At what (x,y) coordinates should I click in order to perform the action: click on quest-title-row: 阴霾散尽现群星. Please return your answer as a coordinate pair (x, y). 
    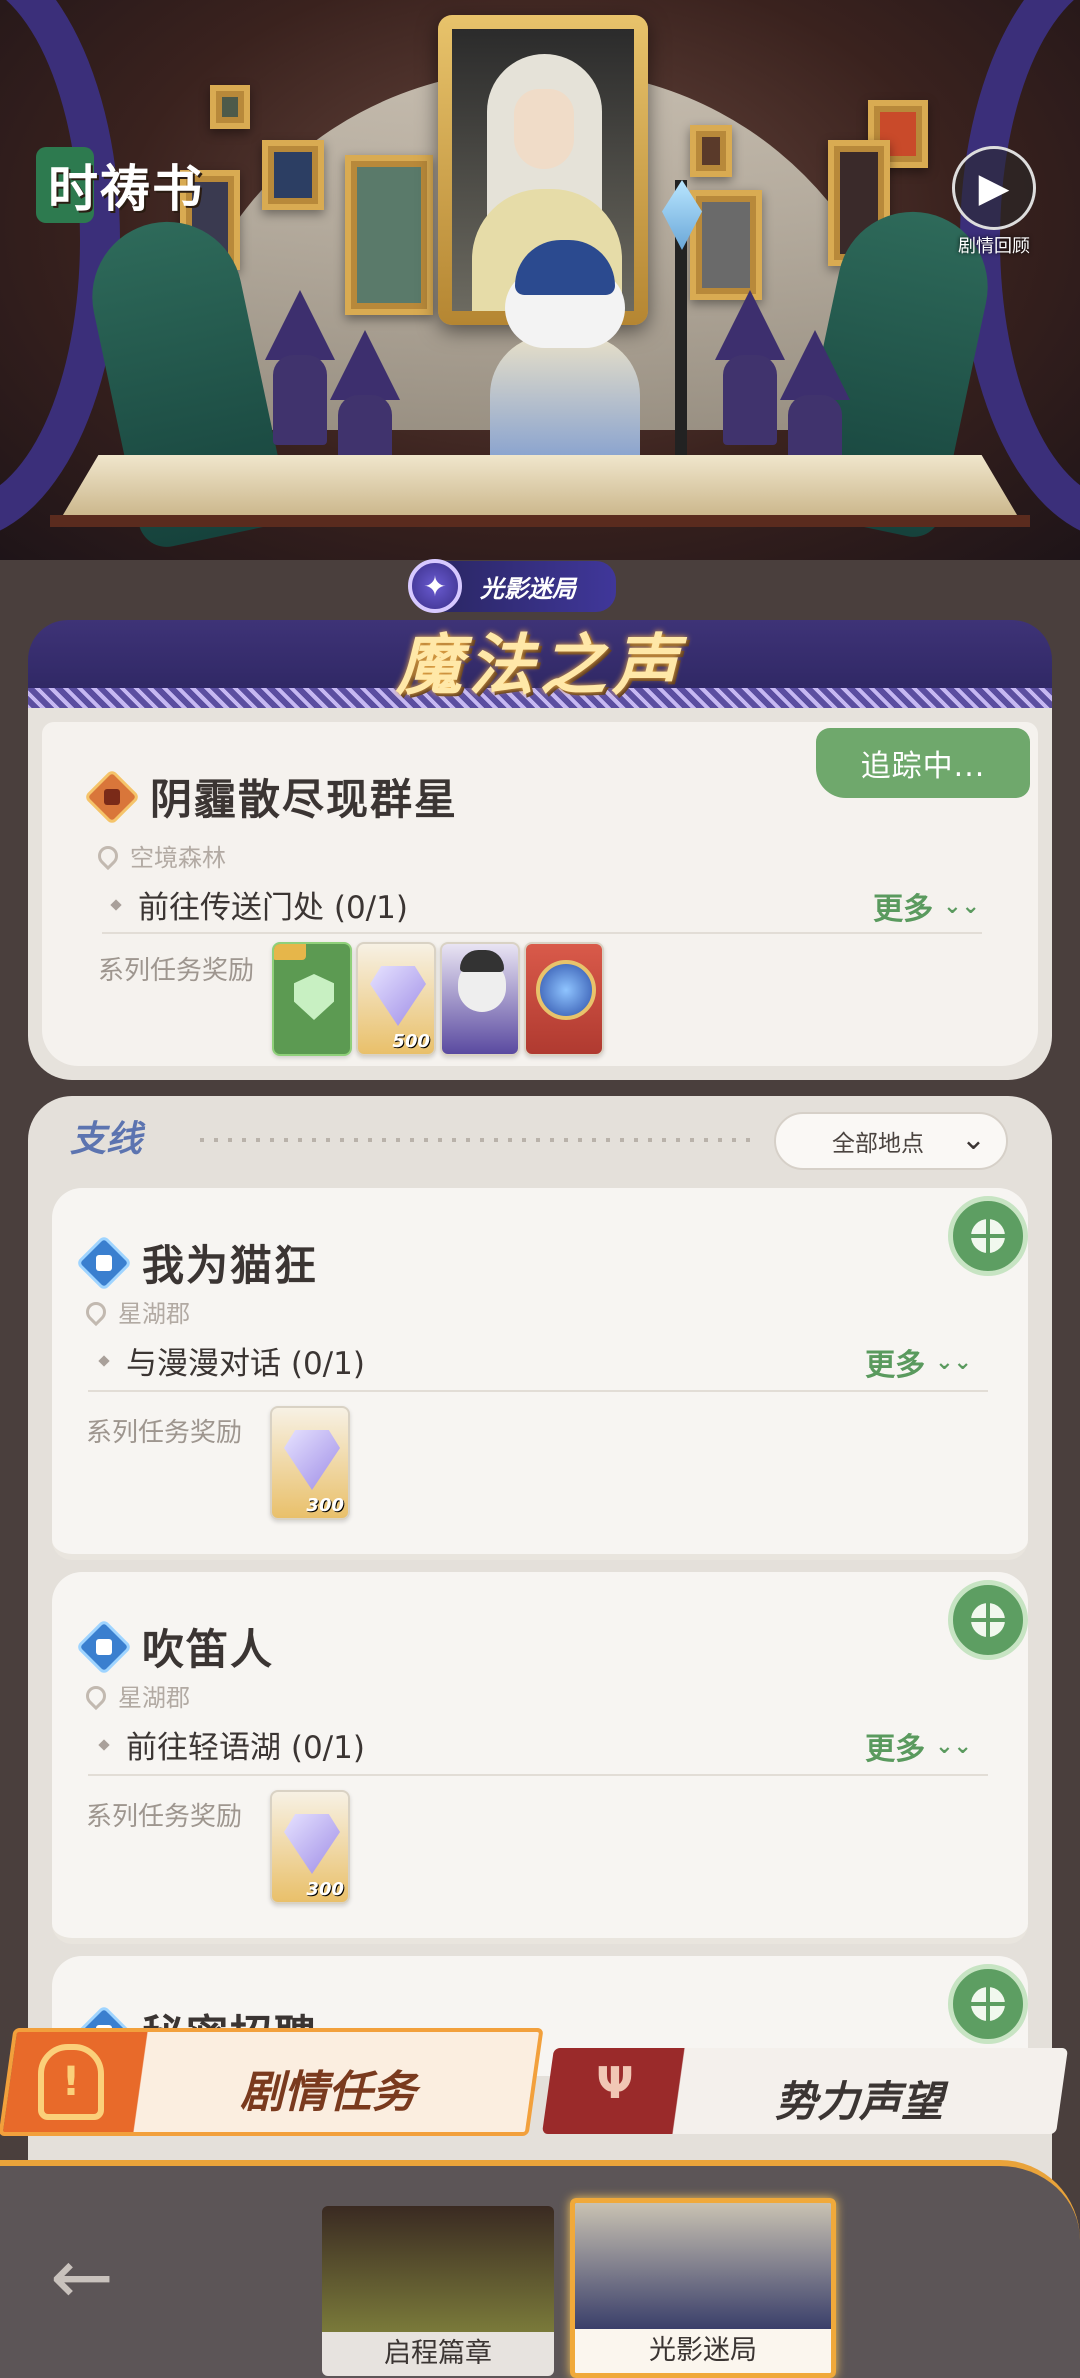
    Looking at the image, I should click on (271, 796).